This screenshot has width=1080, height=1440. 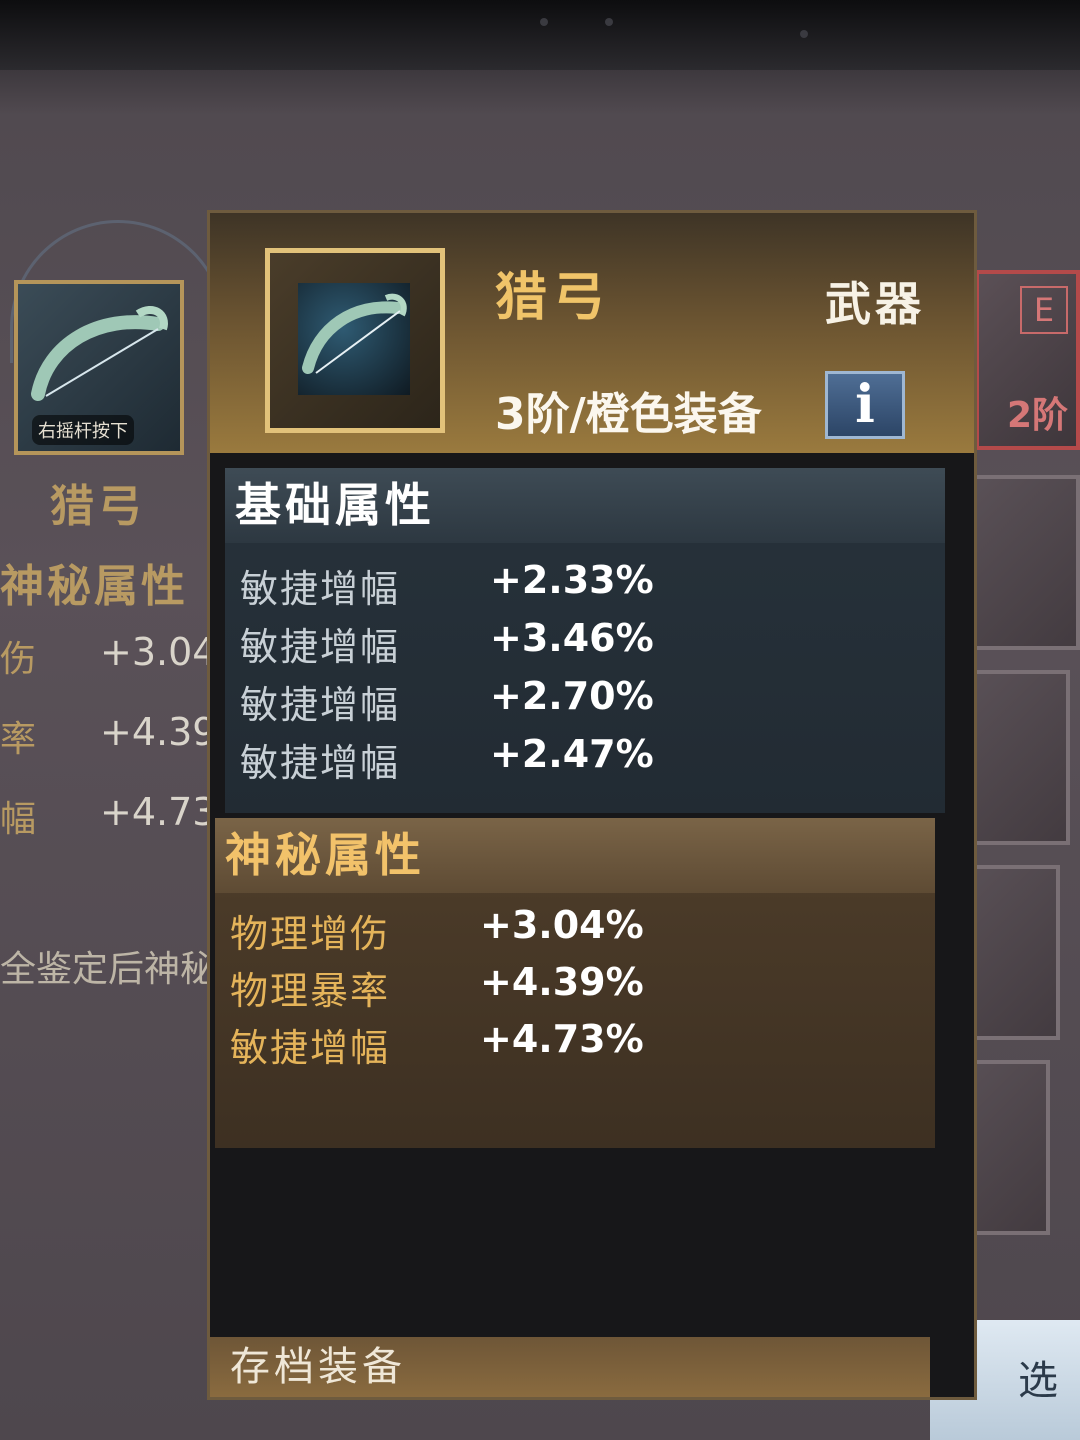 What do you see at coordinates (310, 991) in the screenshot?
I see `stat-label: 物理暴率` at bounding box center [310, 991].